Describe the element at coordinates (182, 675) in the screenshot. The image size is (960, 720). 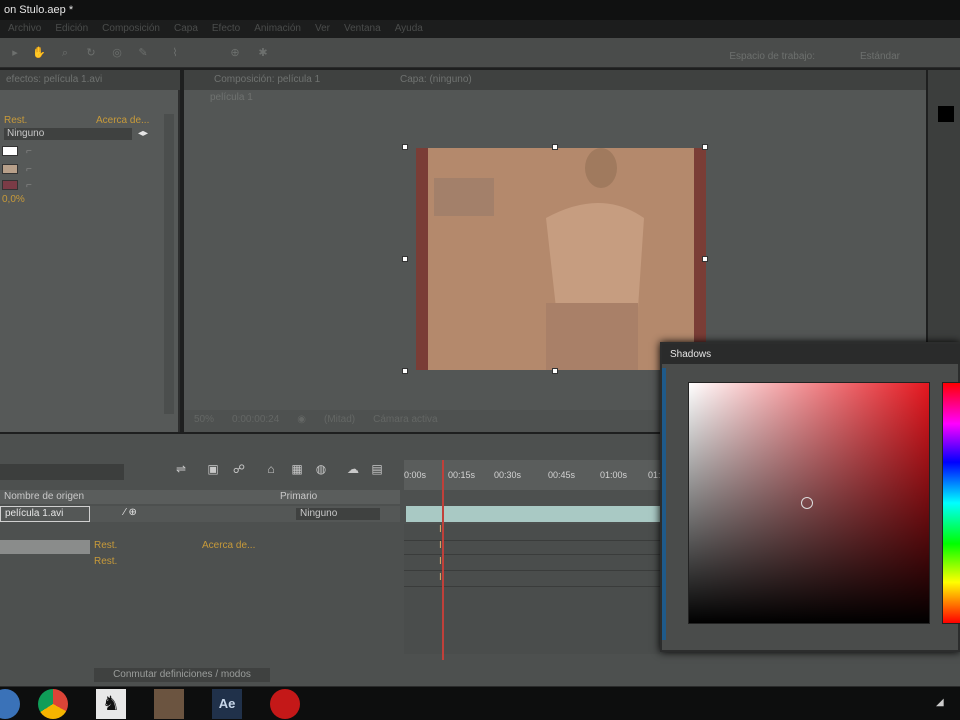
I see `toggle-switches-modes-button: Conmutar definiciones / modos` at that location.